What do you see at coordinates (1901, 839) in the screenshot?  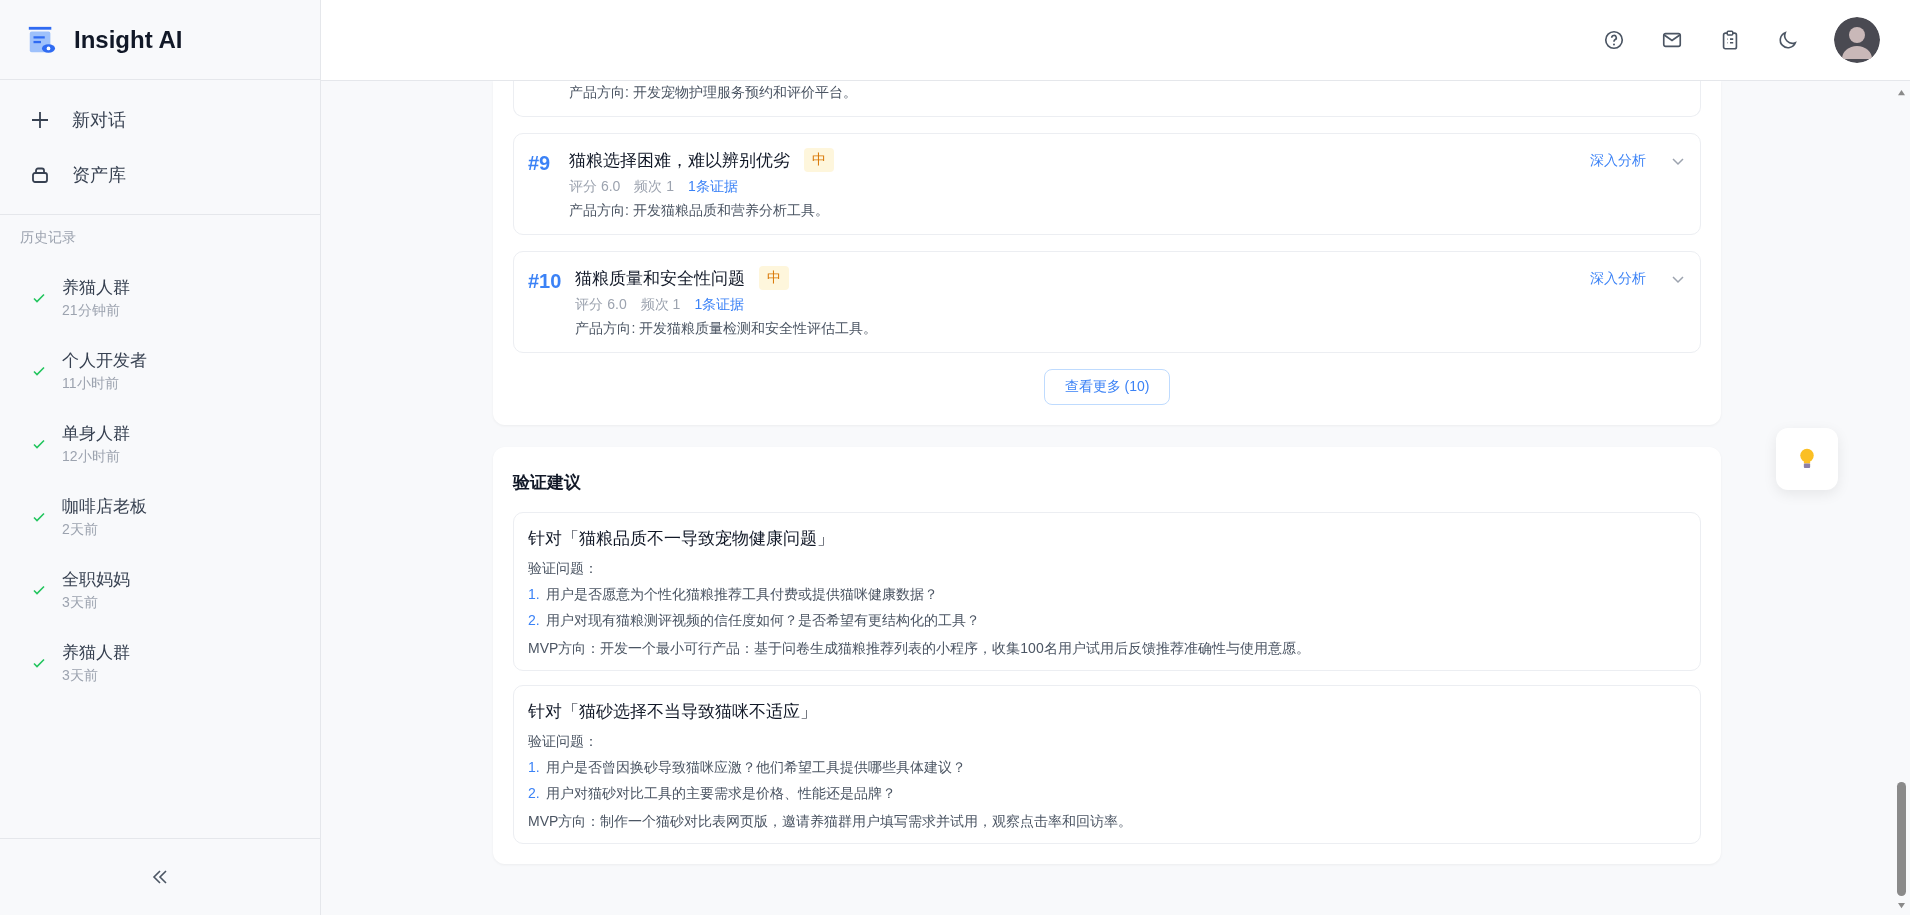 I see `scrollbar-thumb` at bounding box center [1901, 839].